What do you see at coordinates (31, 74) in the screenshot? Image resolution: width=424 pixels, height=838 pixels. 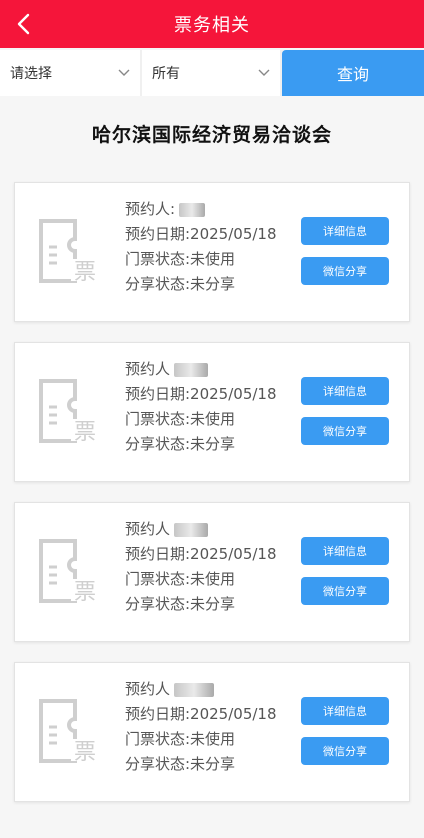 I see `category-select-value: 请选择` at bounding box center [31, 74].